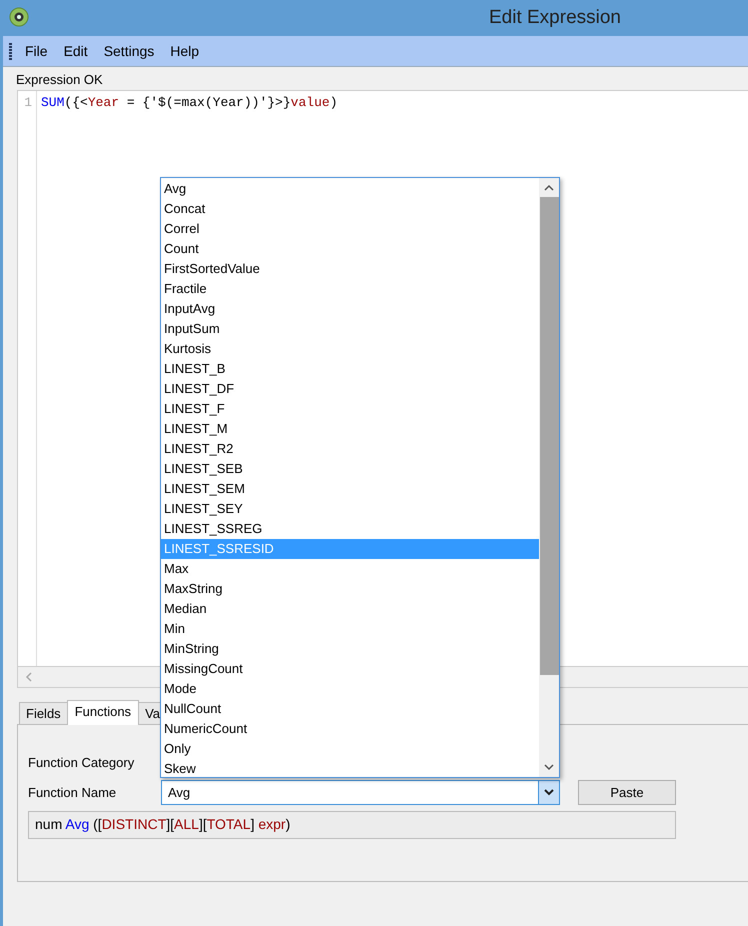  I want to click on window-title: Edit Expression, so click(554, 18).